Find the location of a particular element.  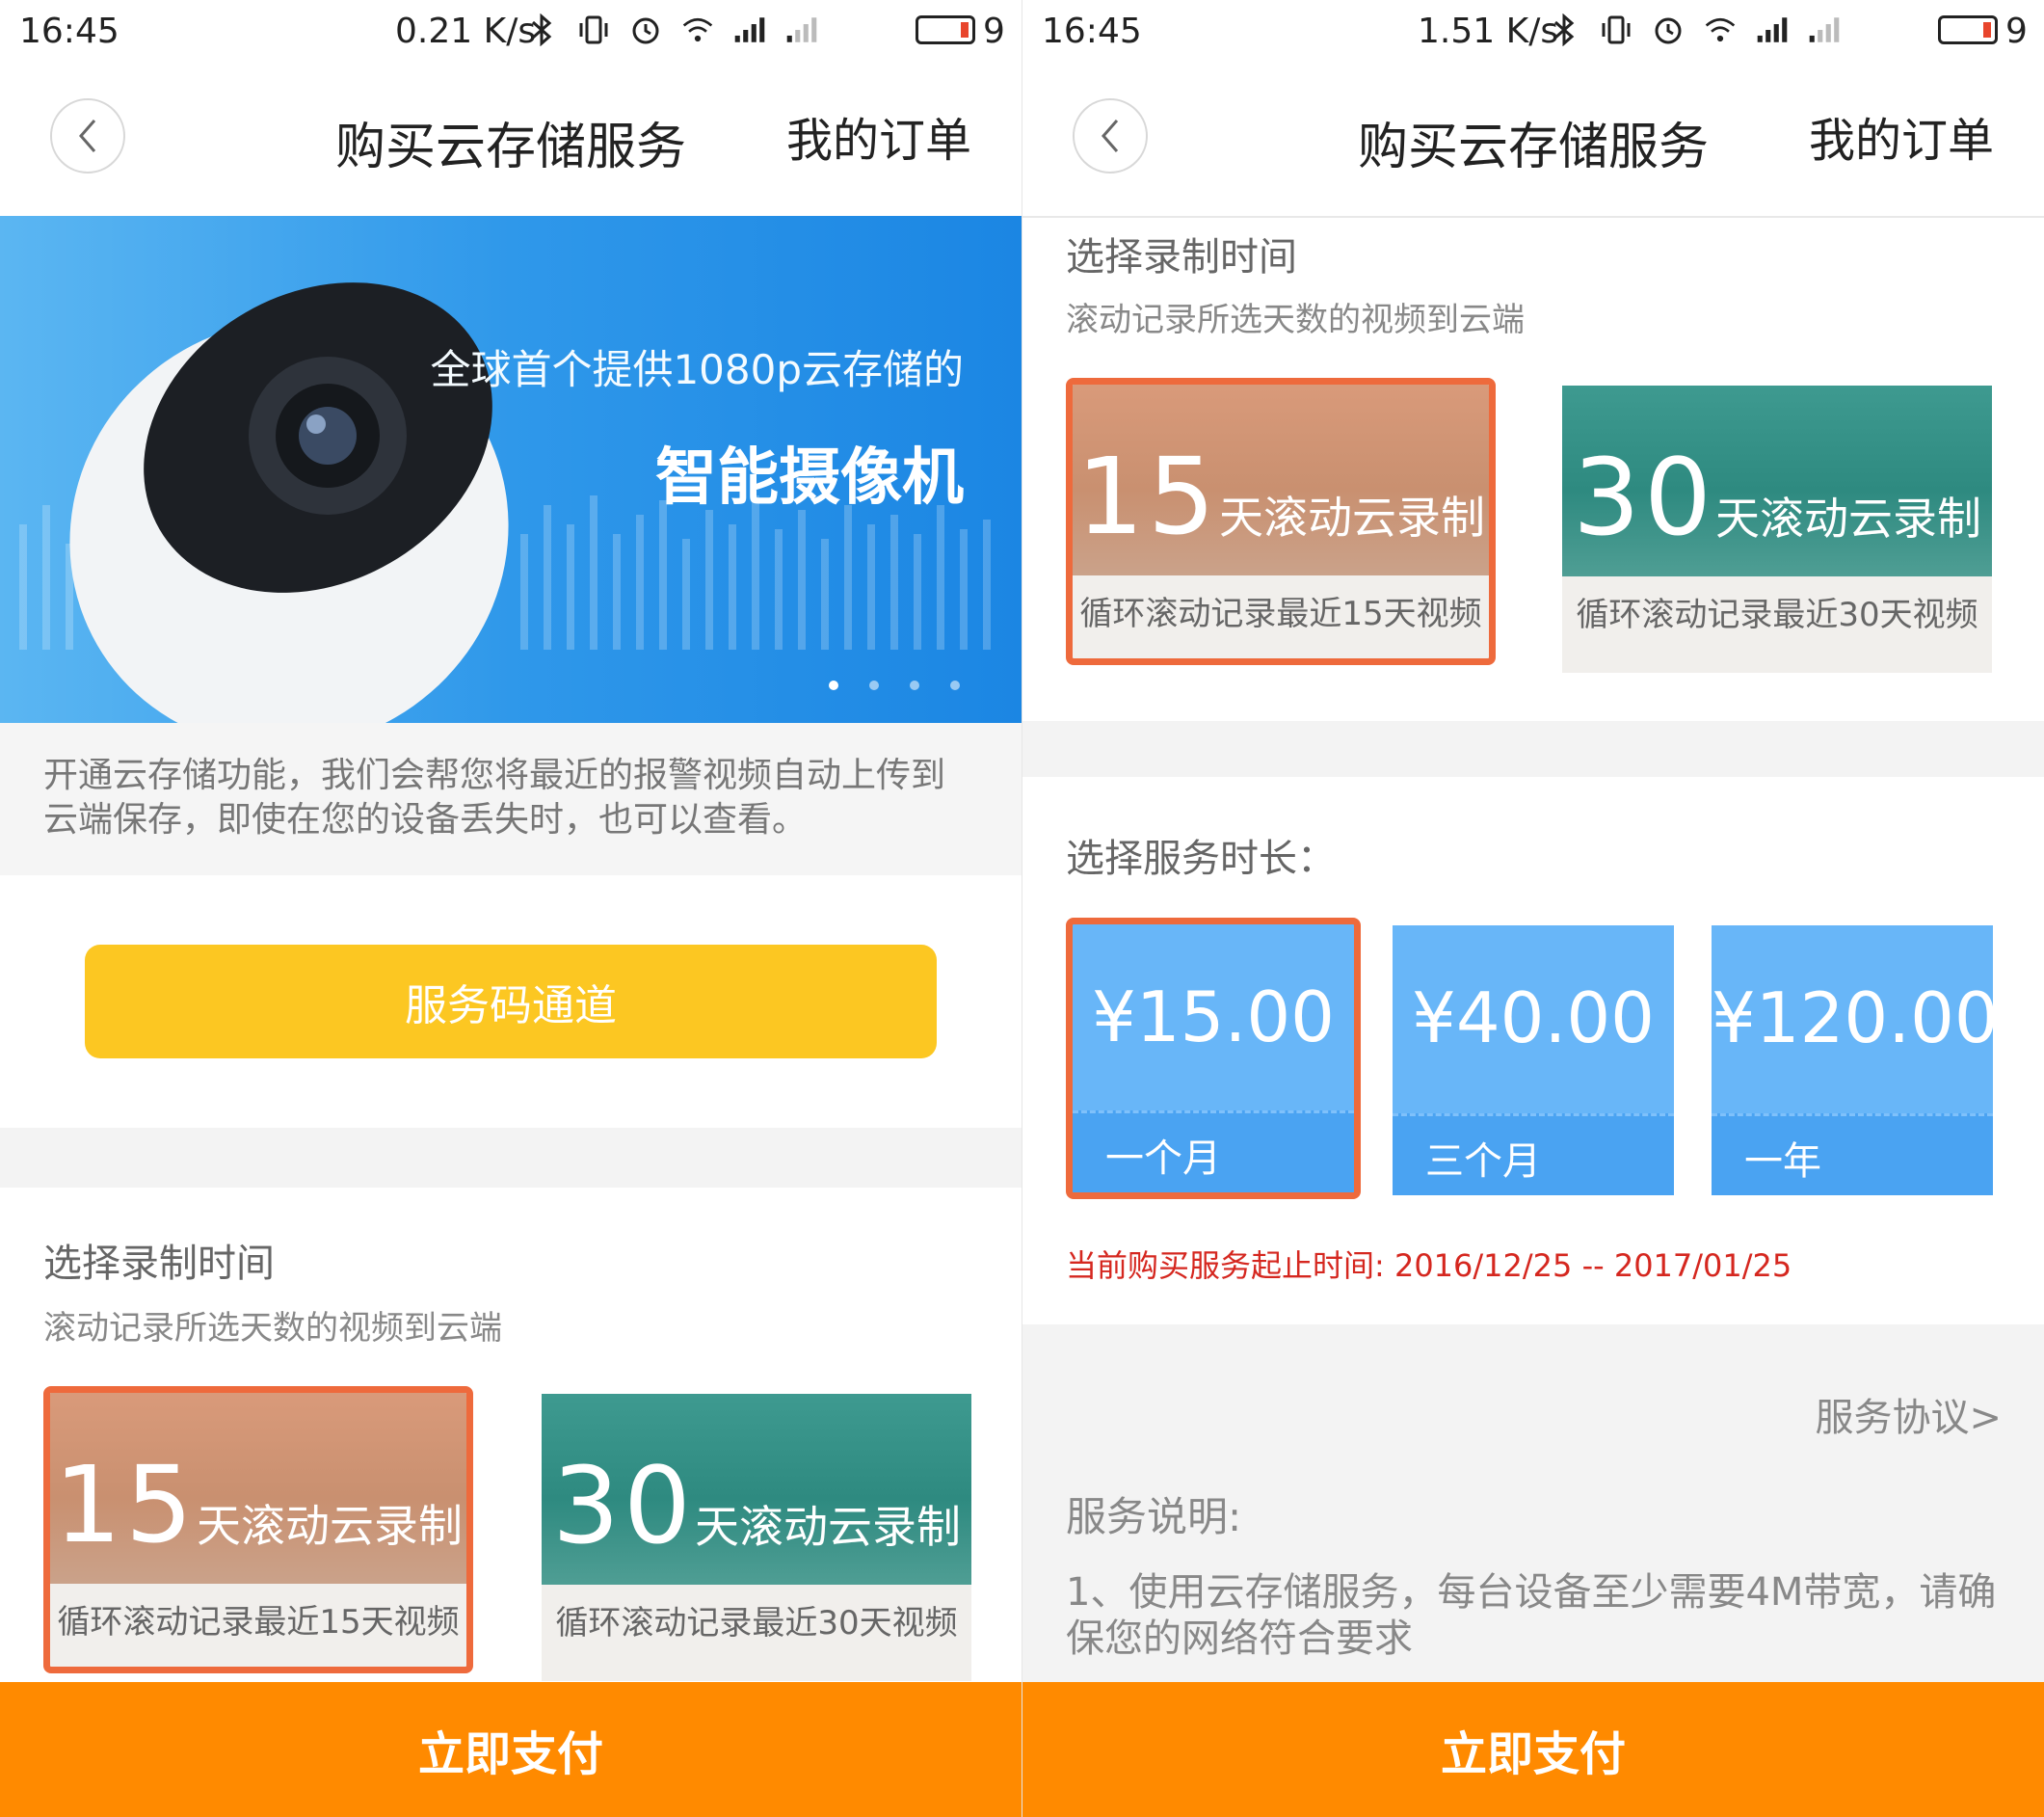

service-notes-title: 服务说明: is located at coordinates (1154, 1516).